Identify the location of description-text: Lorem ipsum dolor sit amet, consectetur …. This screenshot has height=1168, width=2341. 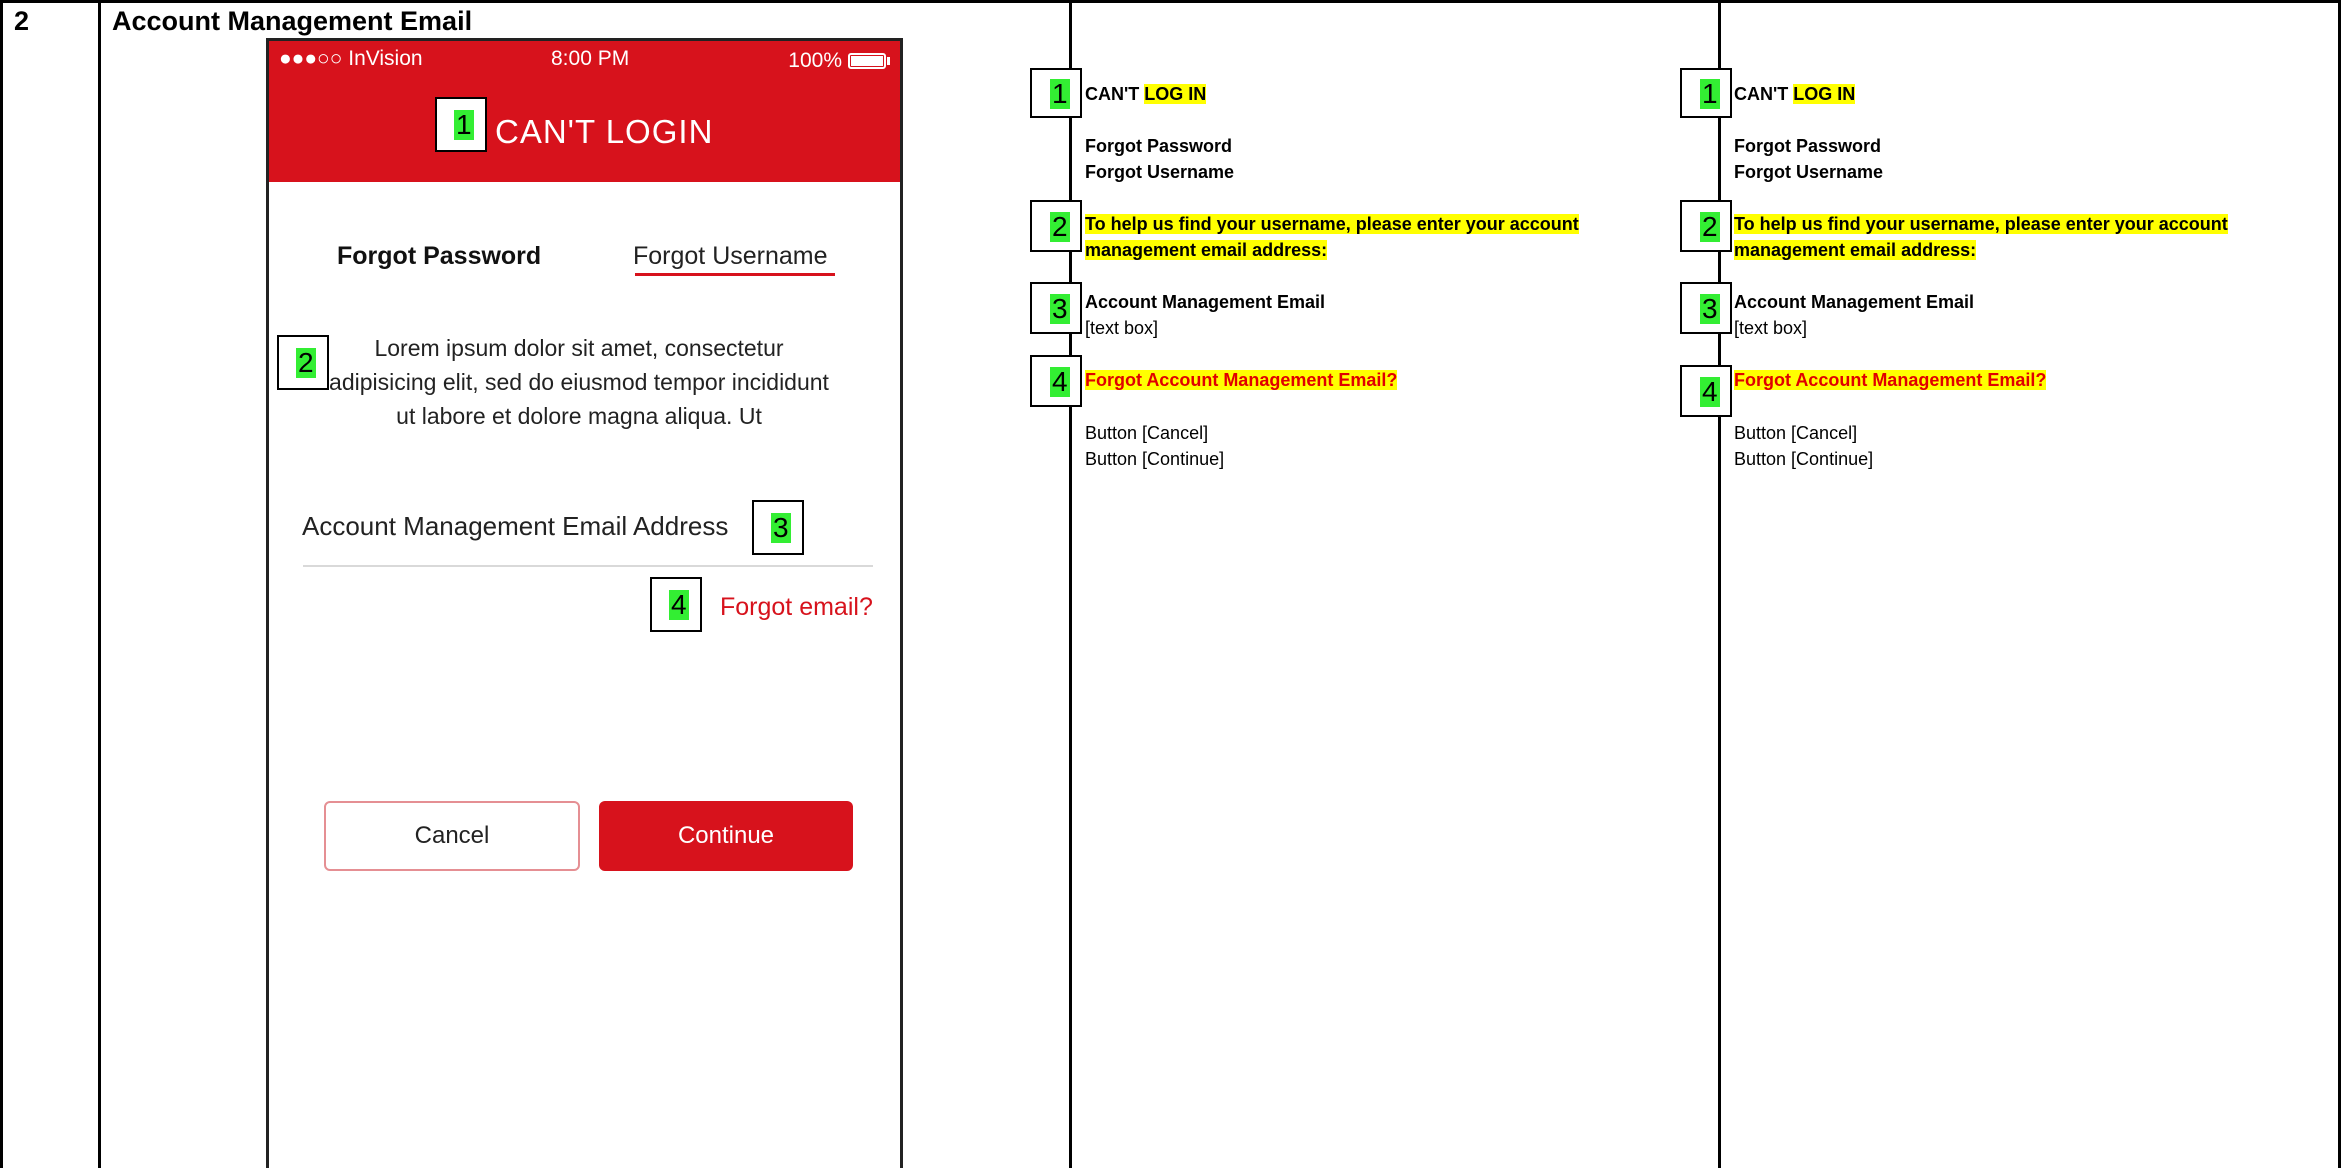
(579, 382).